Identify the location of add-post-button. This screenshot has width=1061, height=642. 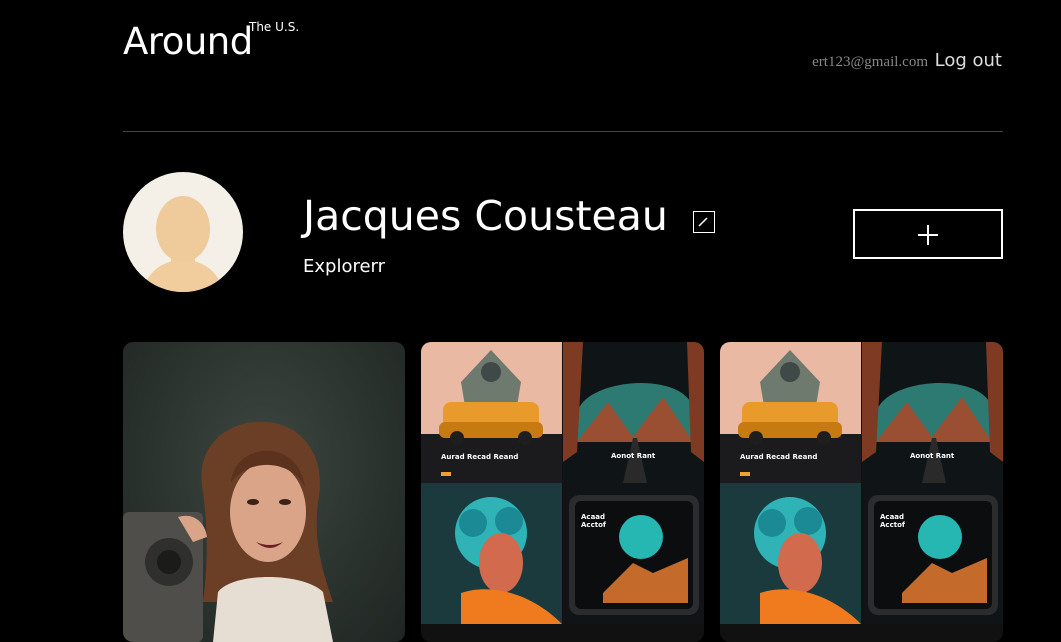
(928, 234).